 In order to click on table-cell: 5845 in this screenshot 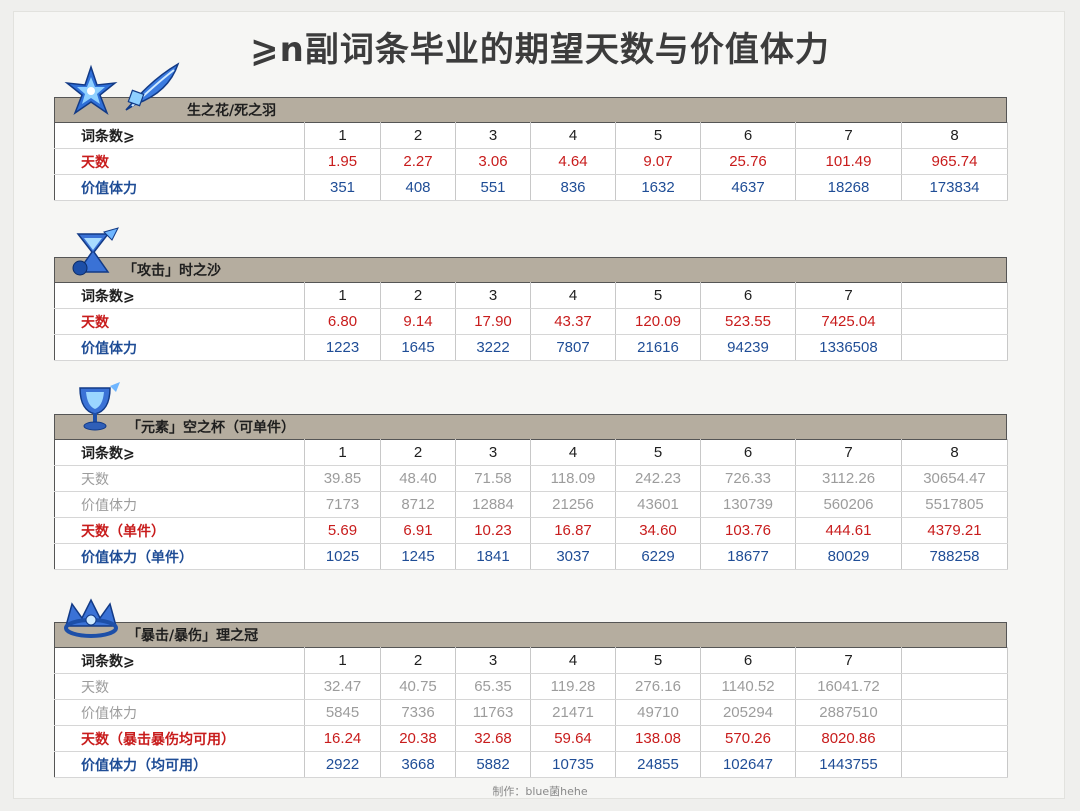, I will do `click(342, 712)`.